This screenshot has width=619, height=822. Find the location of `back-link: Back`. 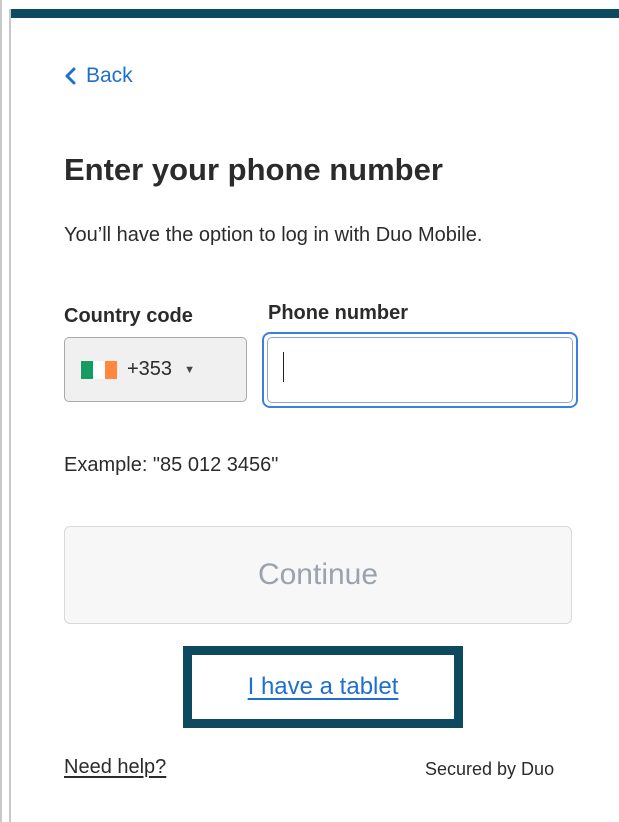

back-link: Back is located at coordinates (98, 76).